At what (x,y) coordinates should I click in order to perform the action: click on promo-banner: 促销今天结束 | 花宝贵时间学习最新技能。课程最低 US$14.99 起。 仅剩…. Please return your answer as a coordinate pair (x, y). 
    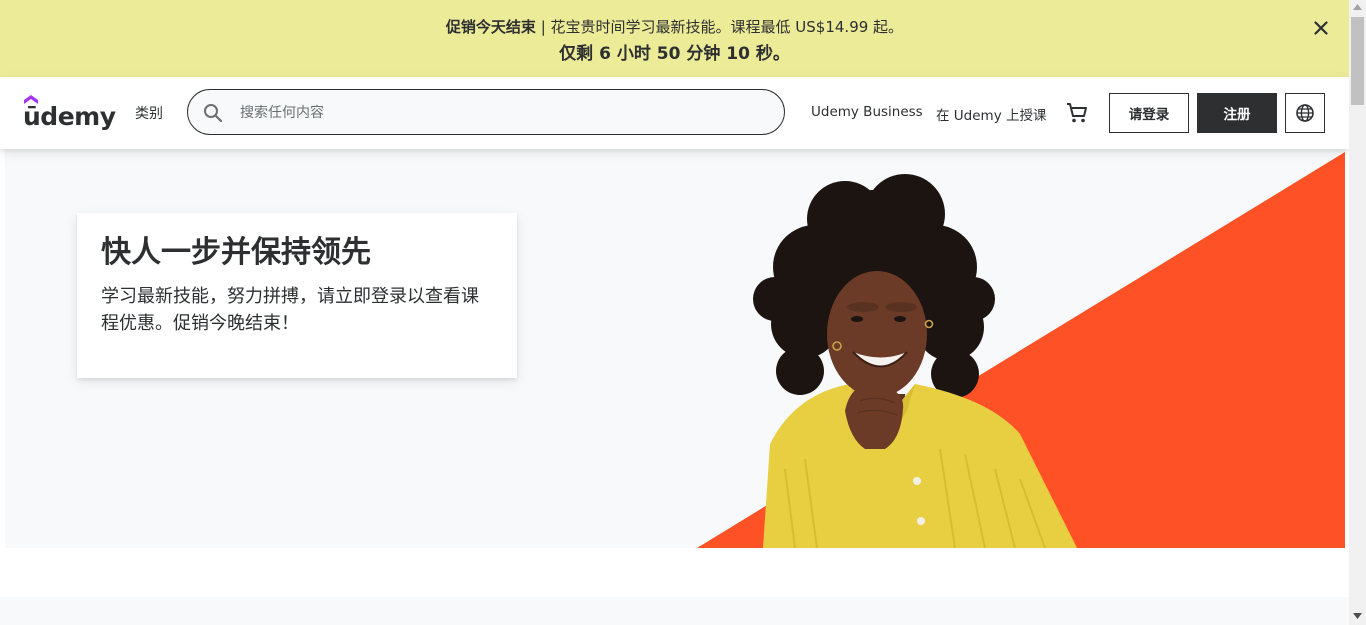
    Looking at the image, I should click on (674, 38).